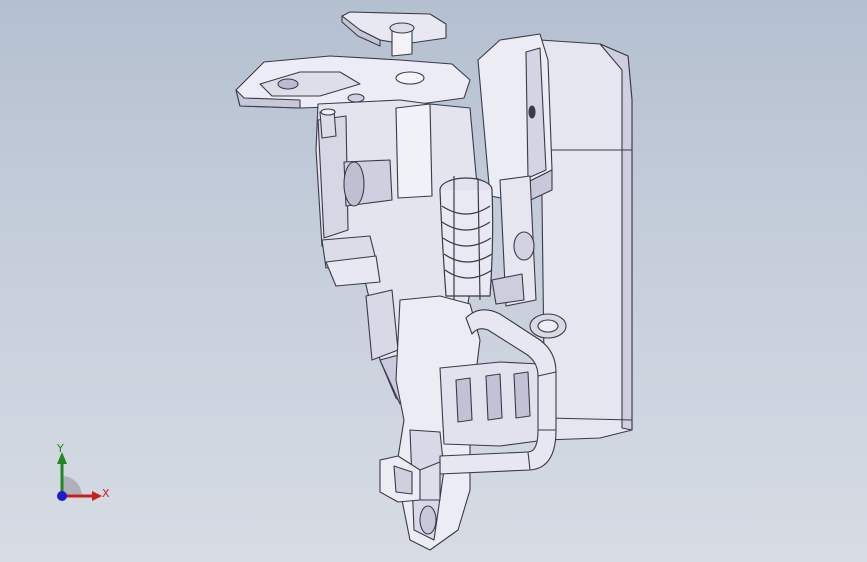 The height and width of the screenshot is (562, 867). What do you see at coordinates (60, 448) in the screenshot?
I see `y-axis-label: Y` at bounding box center [60, 448].